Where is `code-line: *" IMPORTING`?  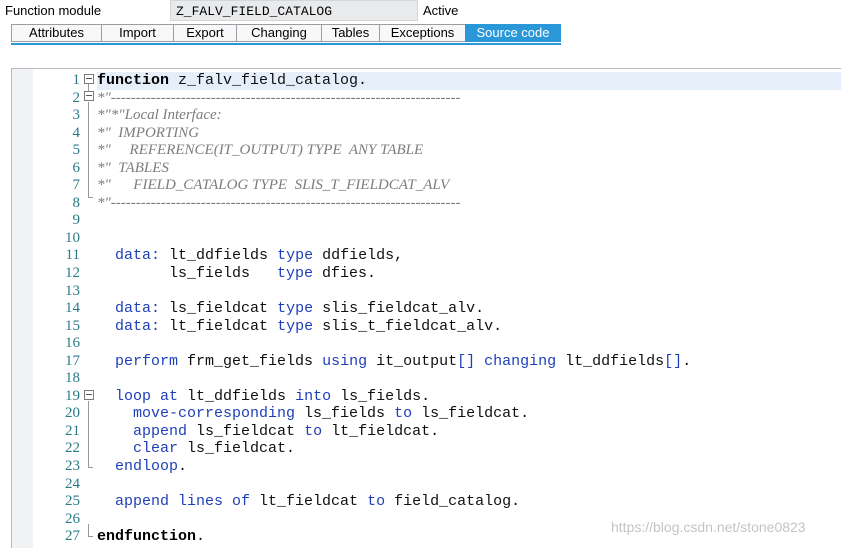
code-line: *" IMPORTING is located at coordinates (469, 134).